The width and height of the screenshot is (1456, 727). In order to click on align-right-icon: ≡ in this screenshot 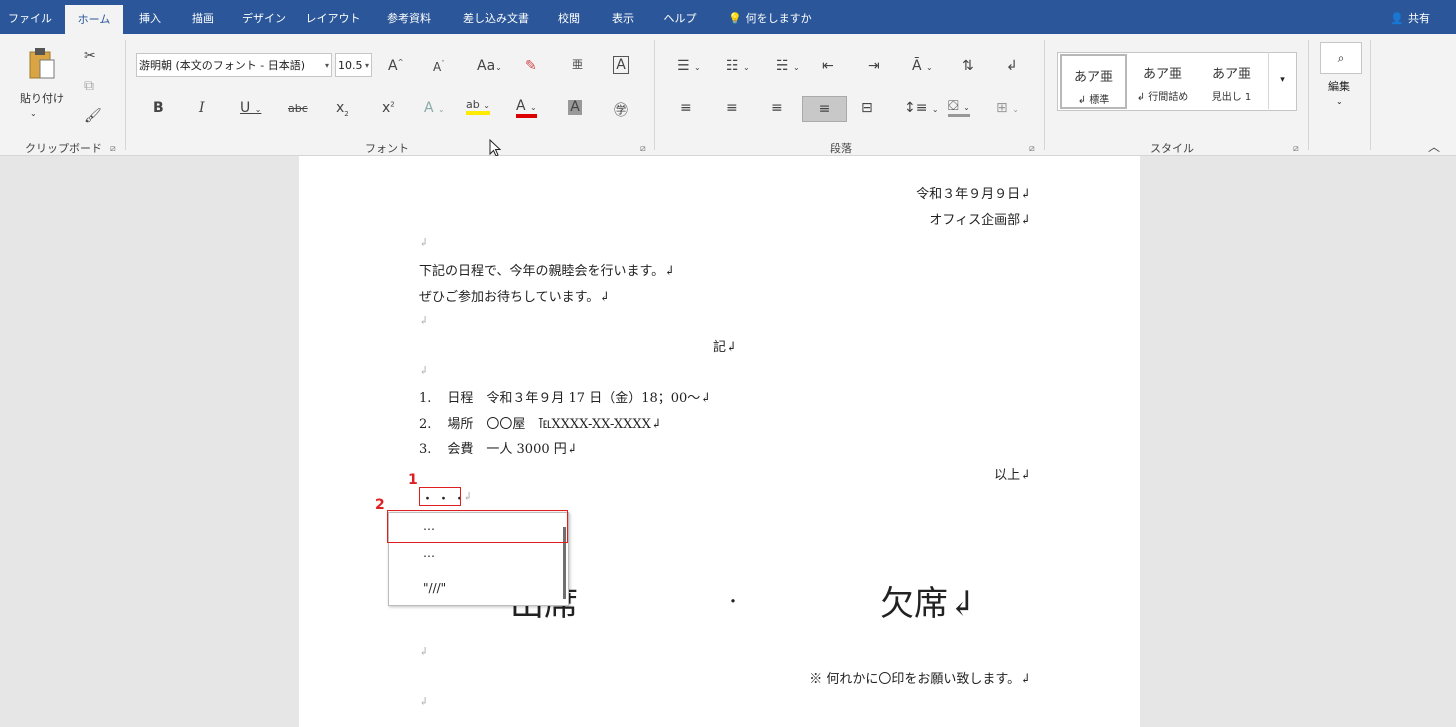, I will do `click(777, 108)`.